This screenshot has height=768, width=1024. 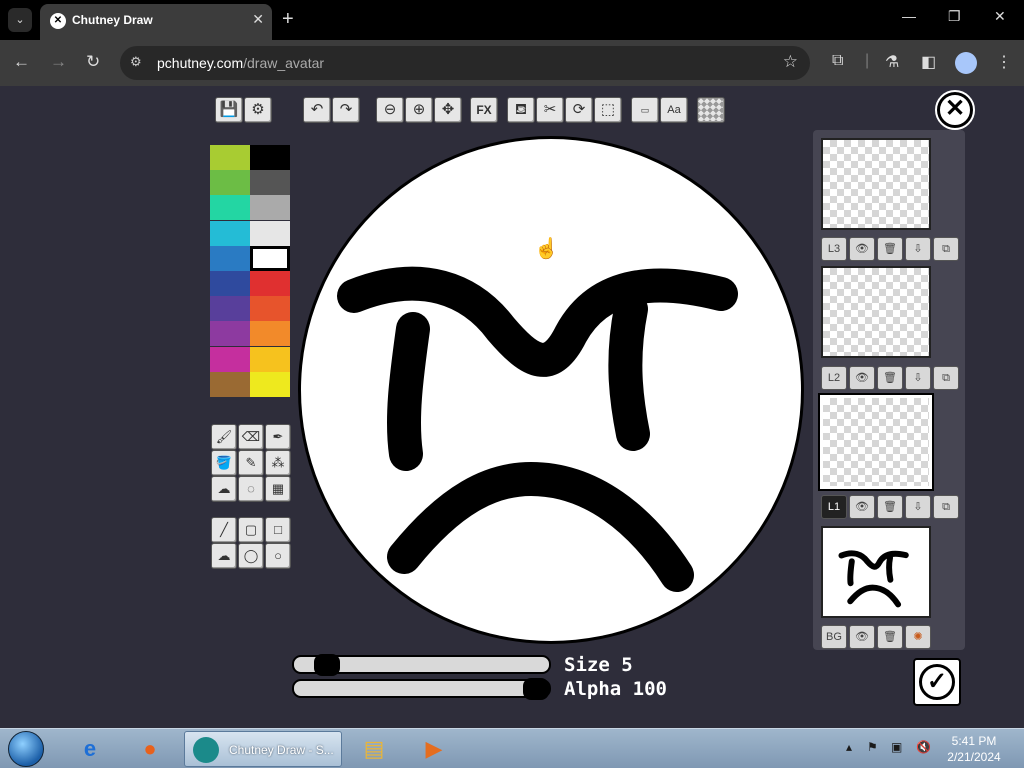 What do you see at coordinates (974, 749) in the screenshot?
I see `system-clock: 5:41 PM 2/21/2024` at bounding box center [974, 749].